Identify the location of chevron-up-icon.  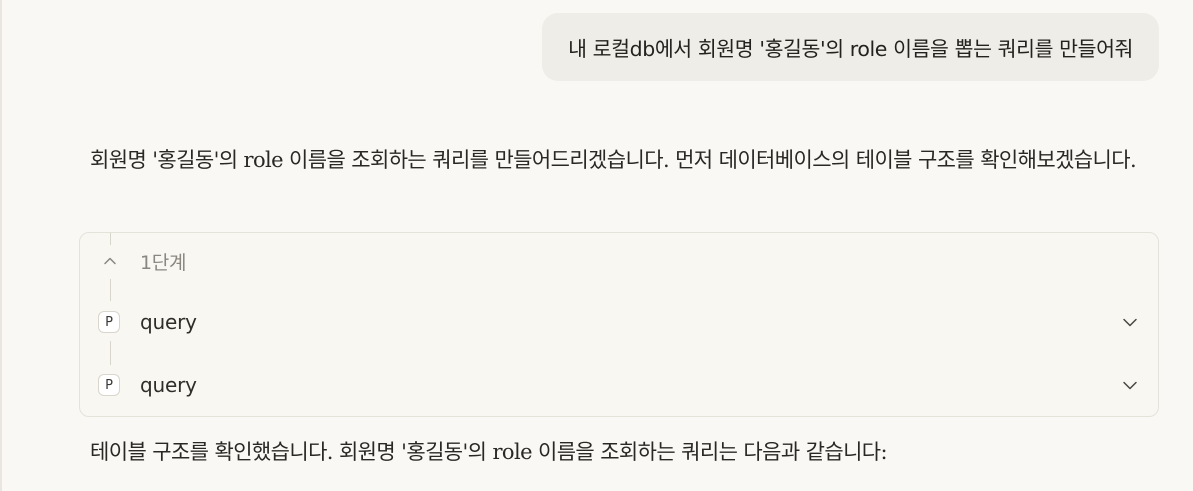
(110, 261).